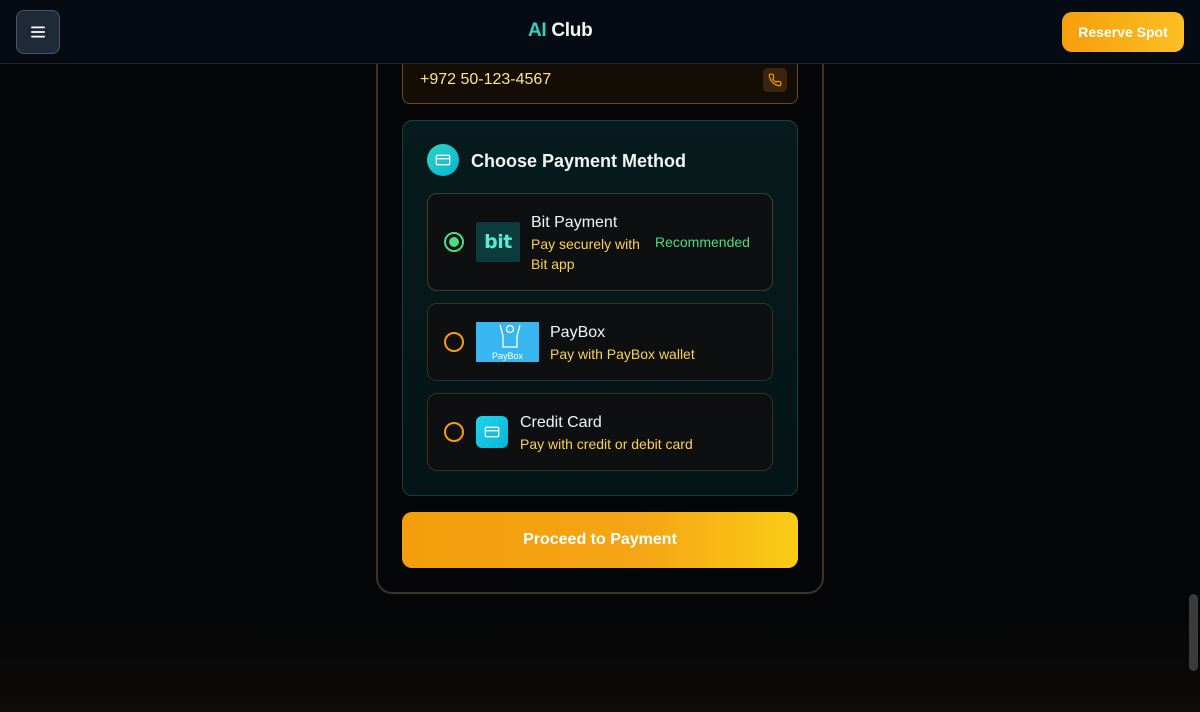 The image size is (1200, 712). Describe the element at coordinates (537, 30) in the screenshot. I see `logo-ai: AI` at that location.